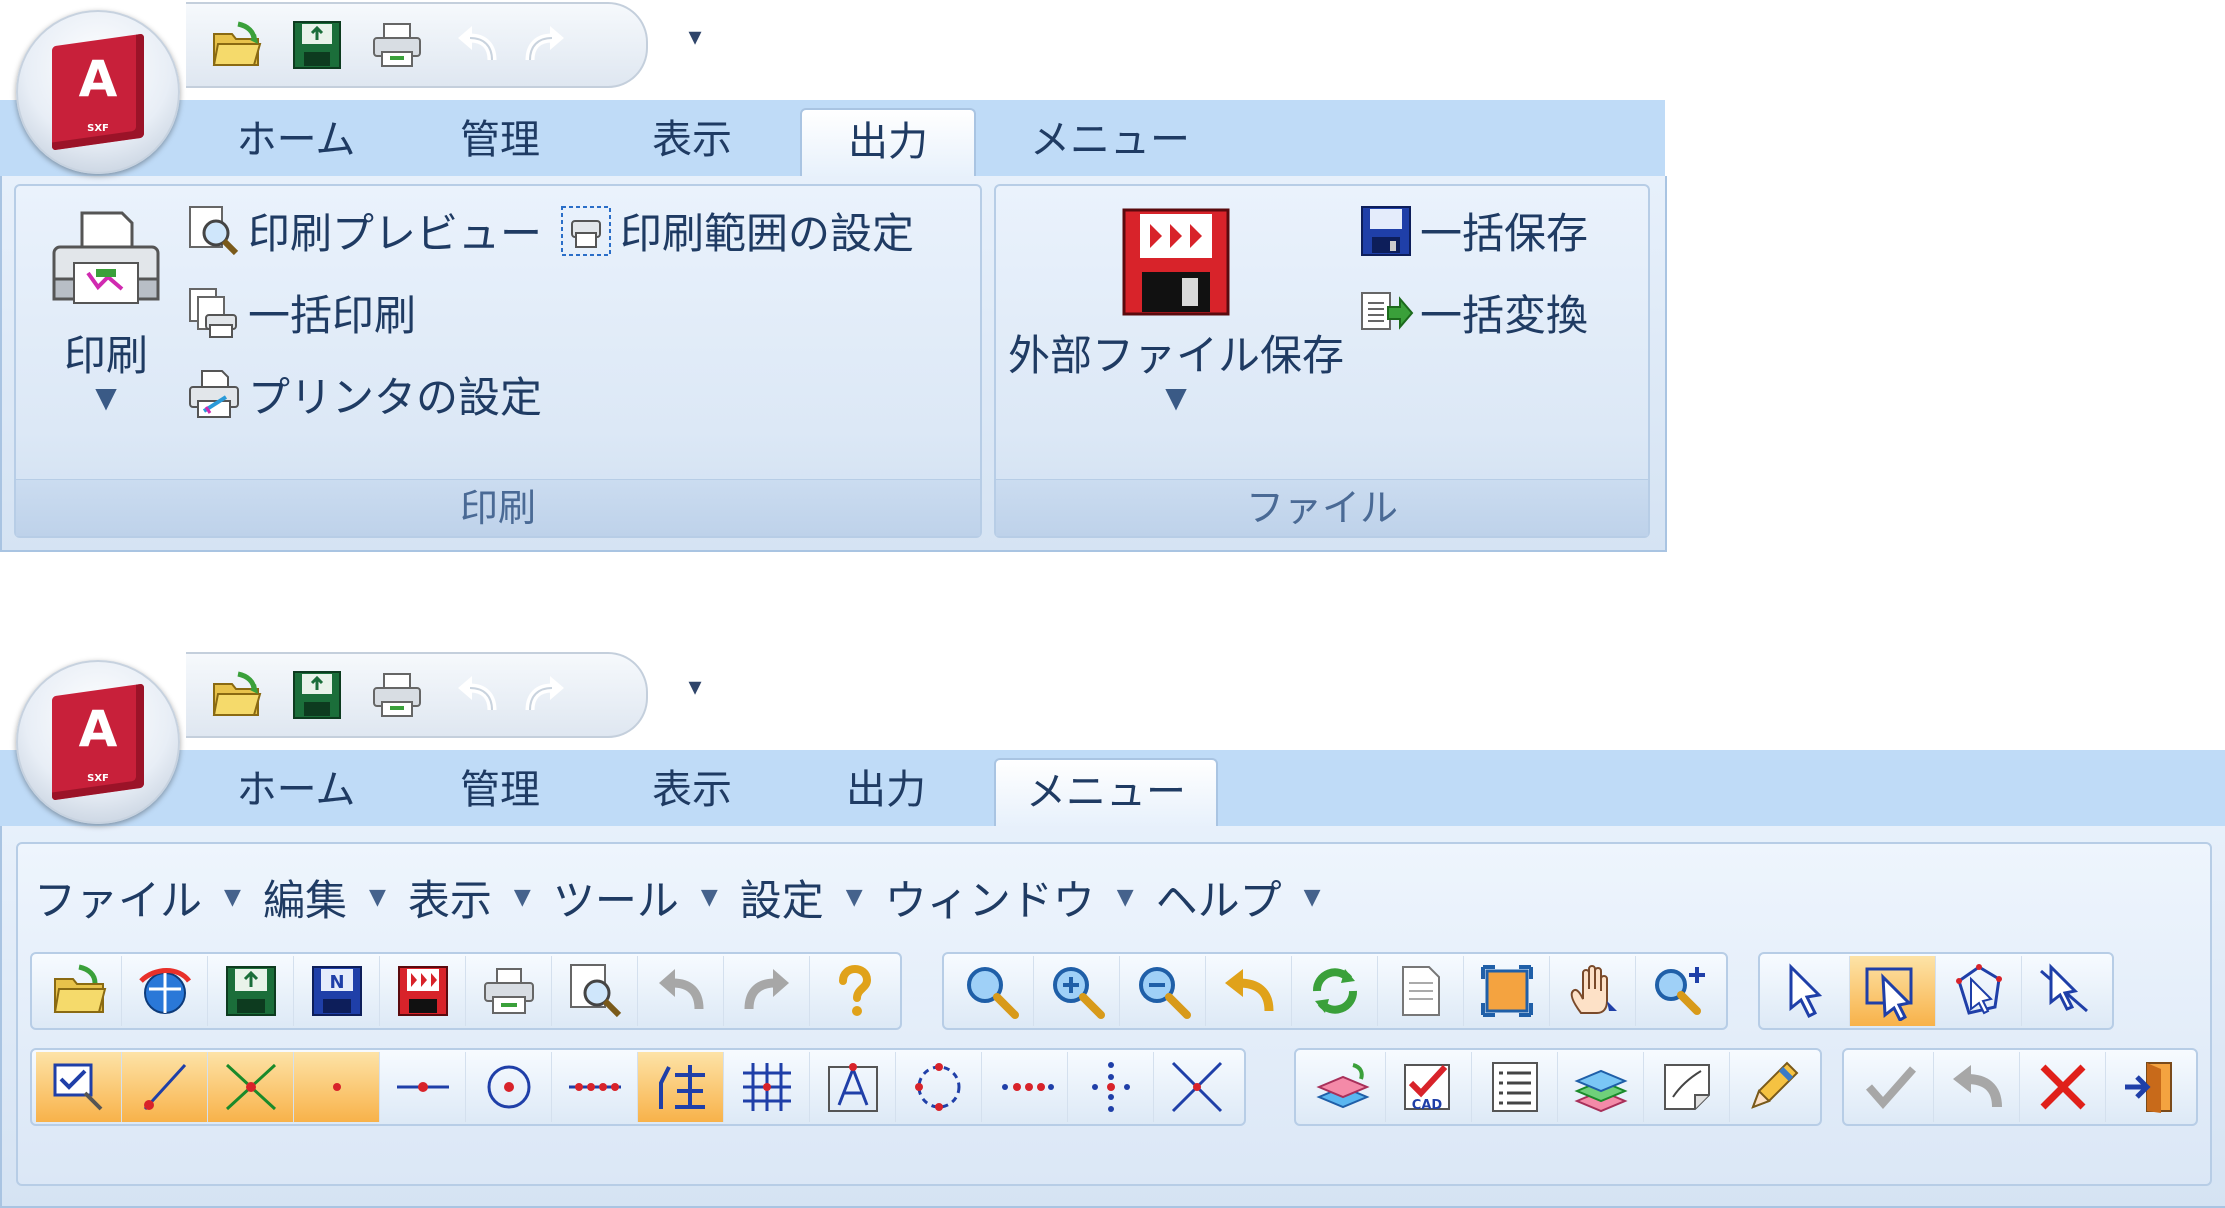 The image size is (2225, 1208). What do you see at coordinates (1773, 1087) in the screenshot?
I see `tb-pencil-icon` at bounding box center [1773, 1087].